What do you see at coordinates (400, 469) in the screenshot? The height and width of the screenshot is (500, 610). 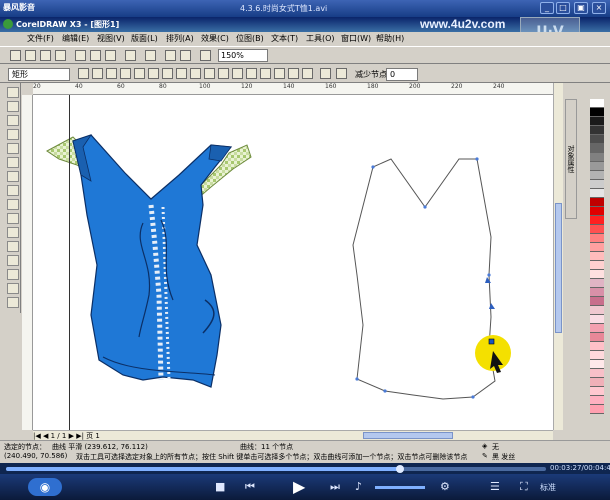 I see `seek-knob` at bounding box center [400, 469].